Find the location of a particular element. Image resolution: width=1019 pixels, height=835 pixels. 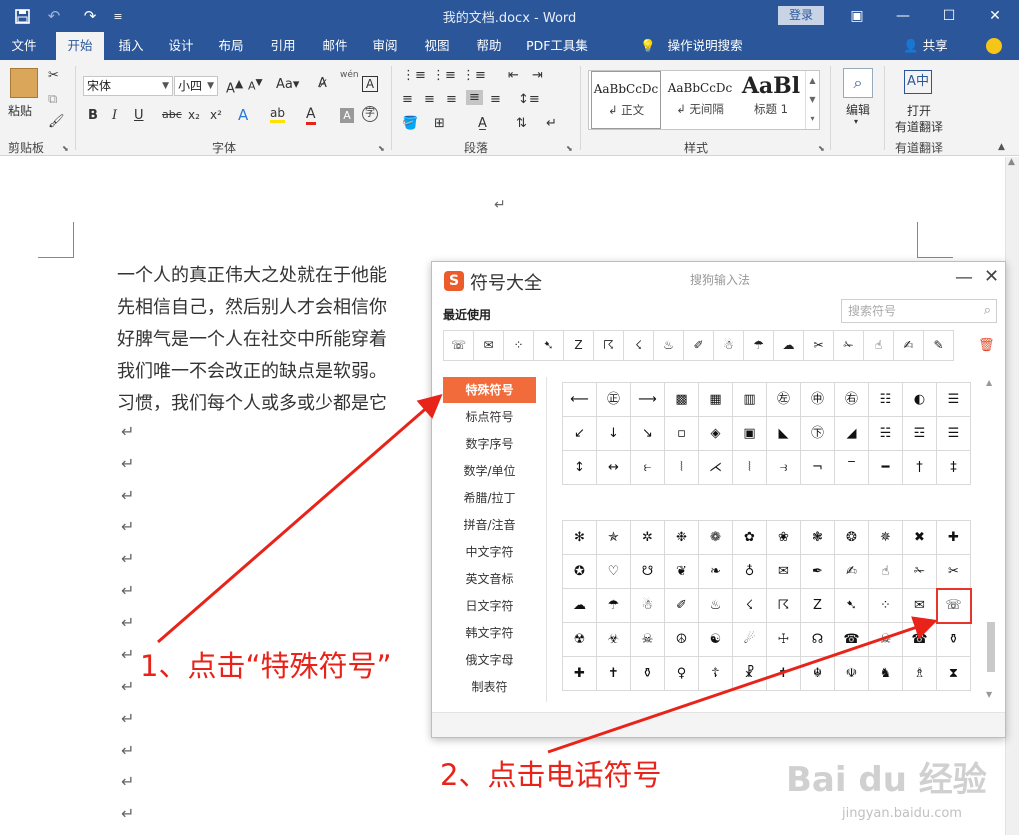

symbol-cell: ☄ is located at coordinates (750, 640).